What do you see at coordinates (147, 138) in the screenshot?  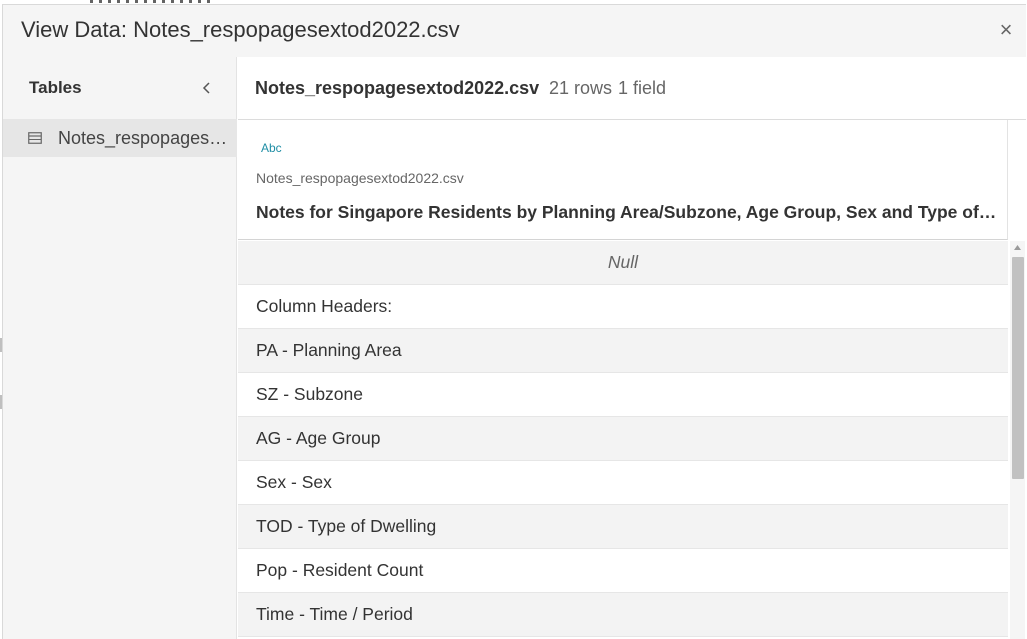 I see `sidebar-item-label: Notes_respopagesextod2022.csv` at bounding box center [147, 138].